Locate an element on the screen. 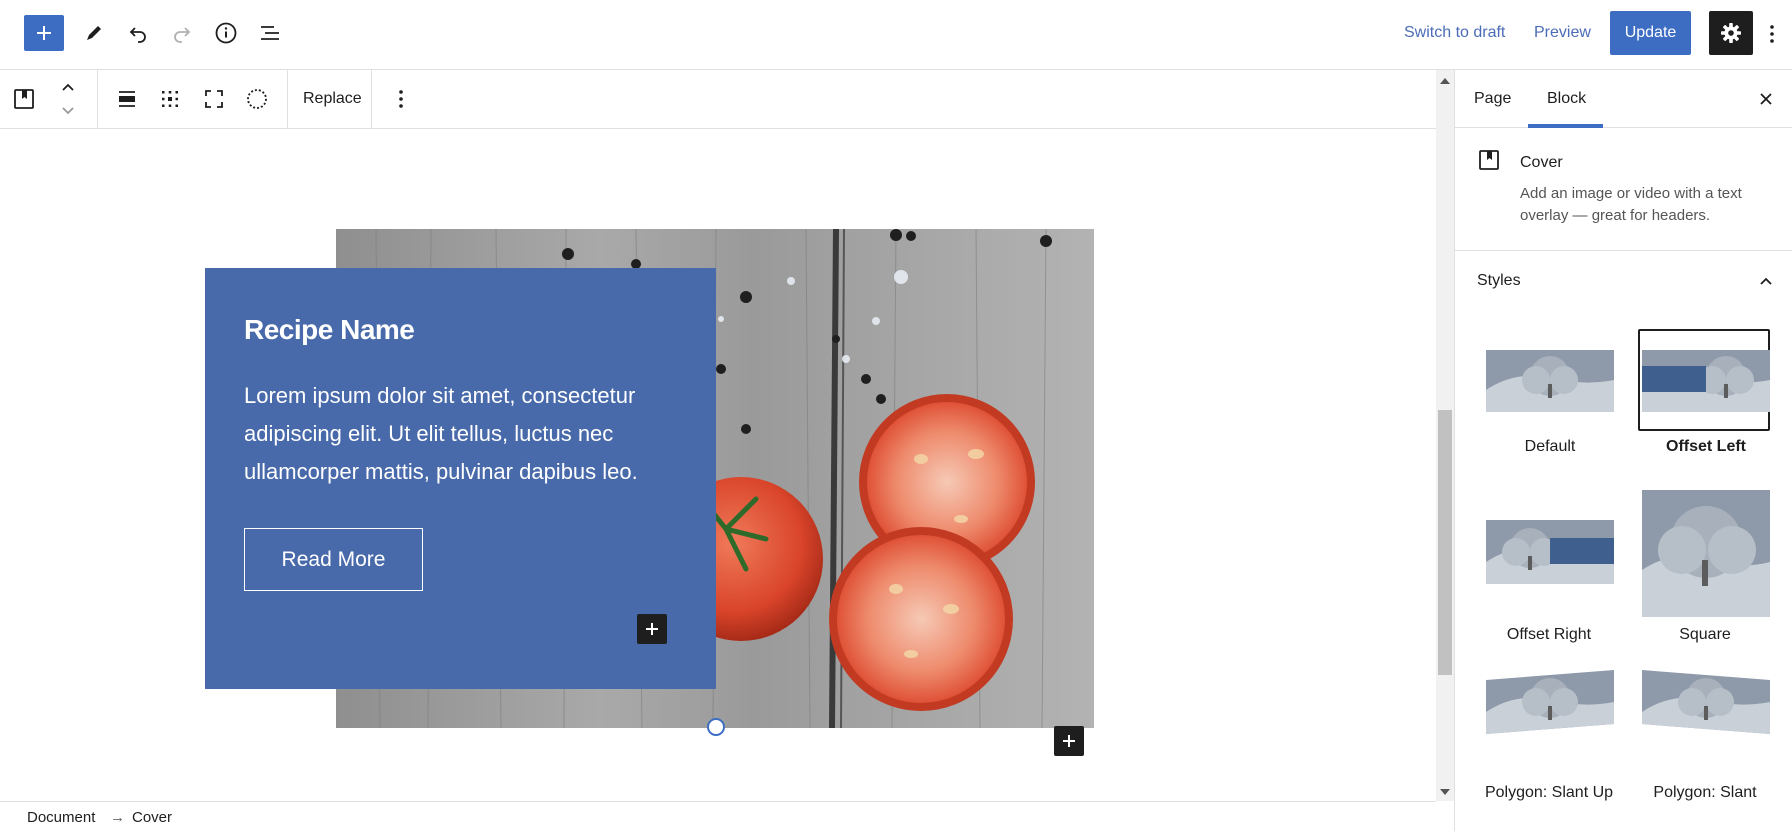 The height and width of the screenshot is (831, 1792). style-thumb-offset-left is located at coordinates (1706, 381).